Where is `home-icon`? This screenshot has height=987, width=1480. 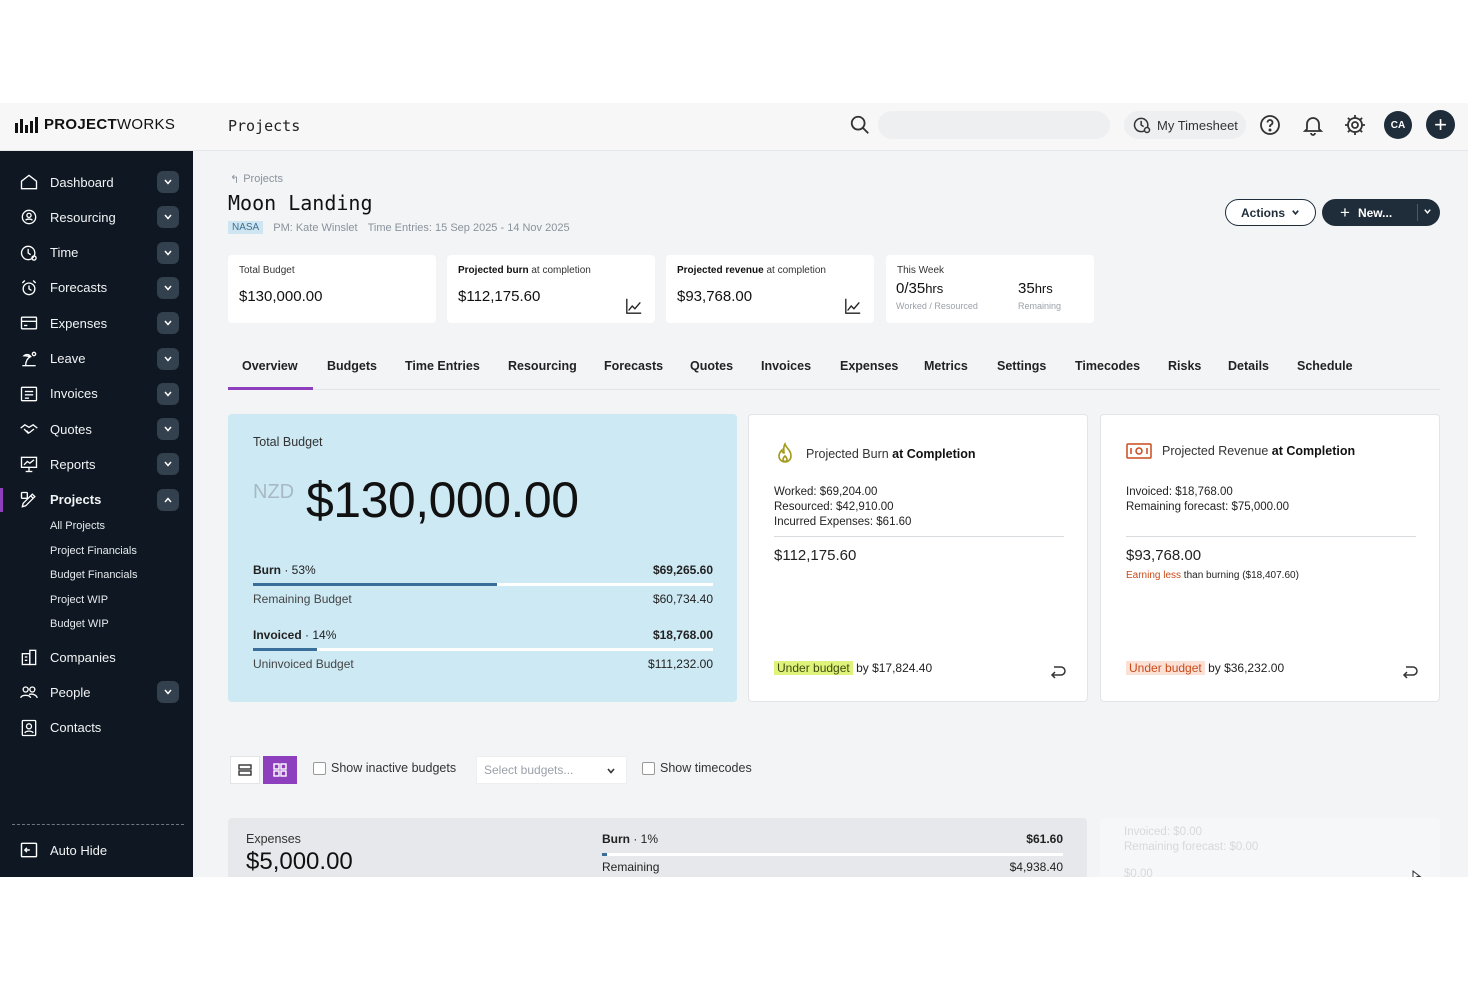 home-icon is located at coordinates (29, 182).